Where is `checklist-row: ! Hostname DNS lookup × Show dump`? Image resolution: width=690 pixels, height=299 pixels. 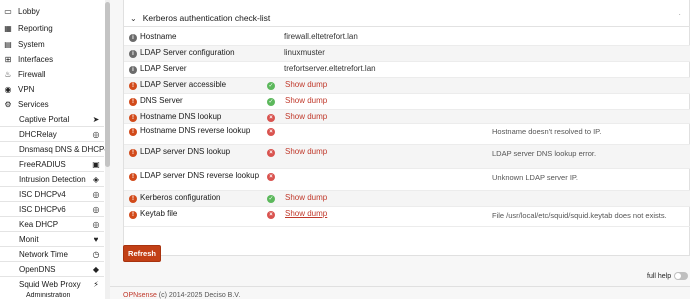
checklist-row: ! Hostname DNS lookup × Show dump is located at coordinates (407, 117).